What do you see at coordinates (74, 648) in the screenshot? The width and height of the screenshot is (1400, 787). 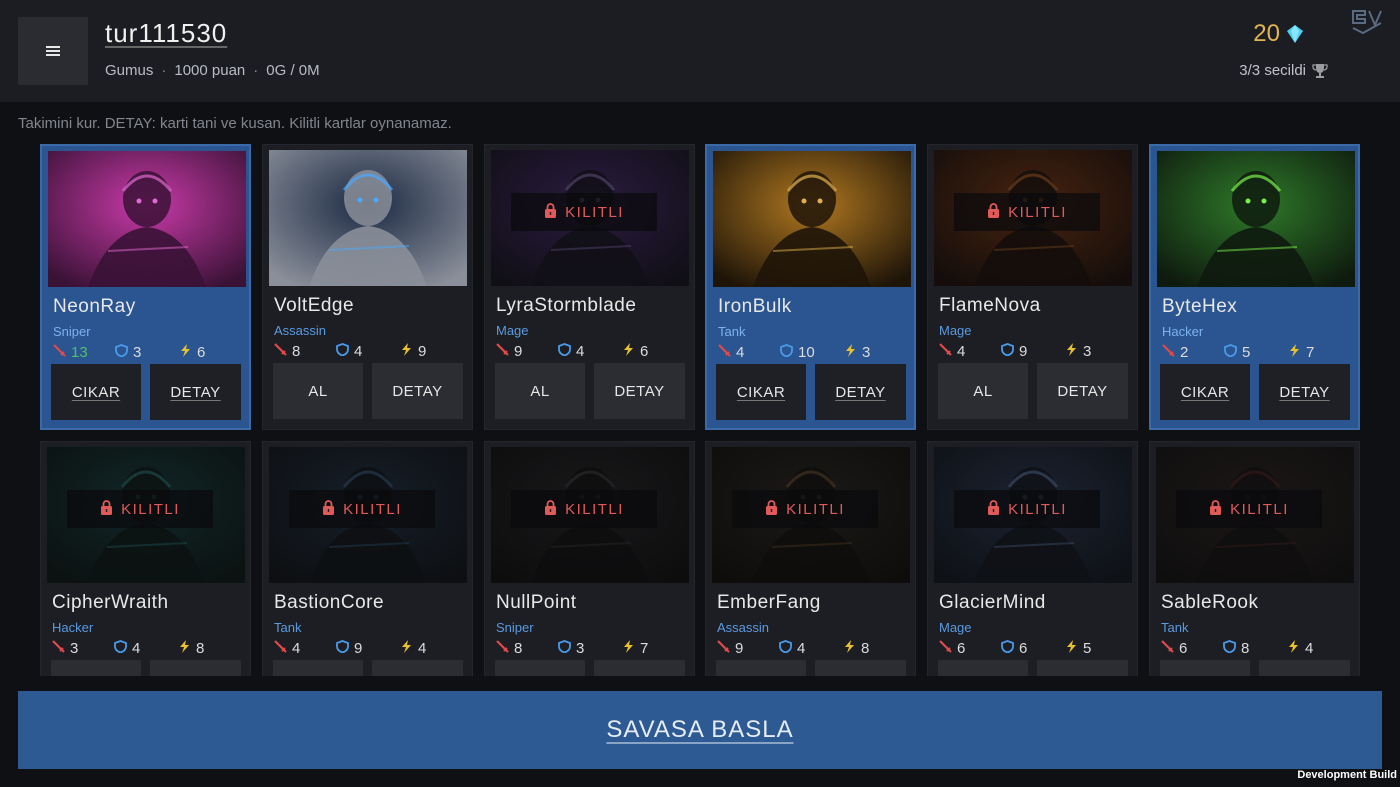 I see `attack-value: 3` at bounding box center [74, 648].